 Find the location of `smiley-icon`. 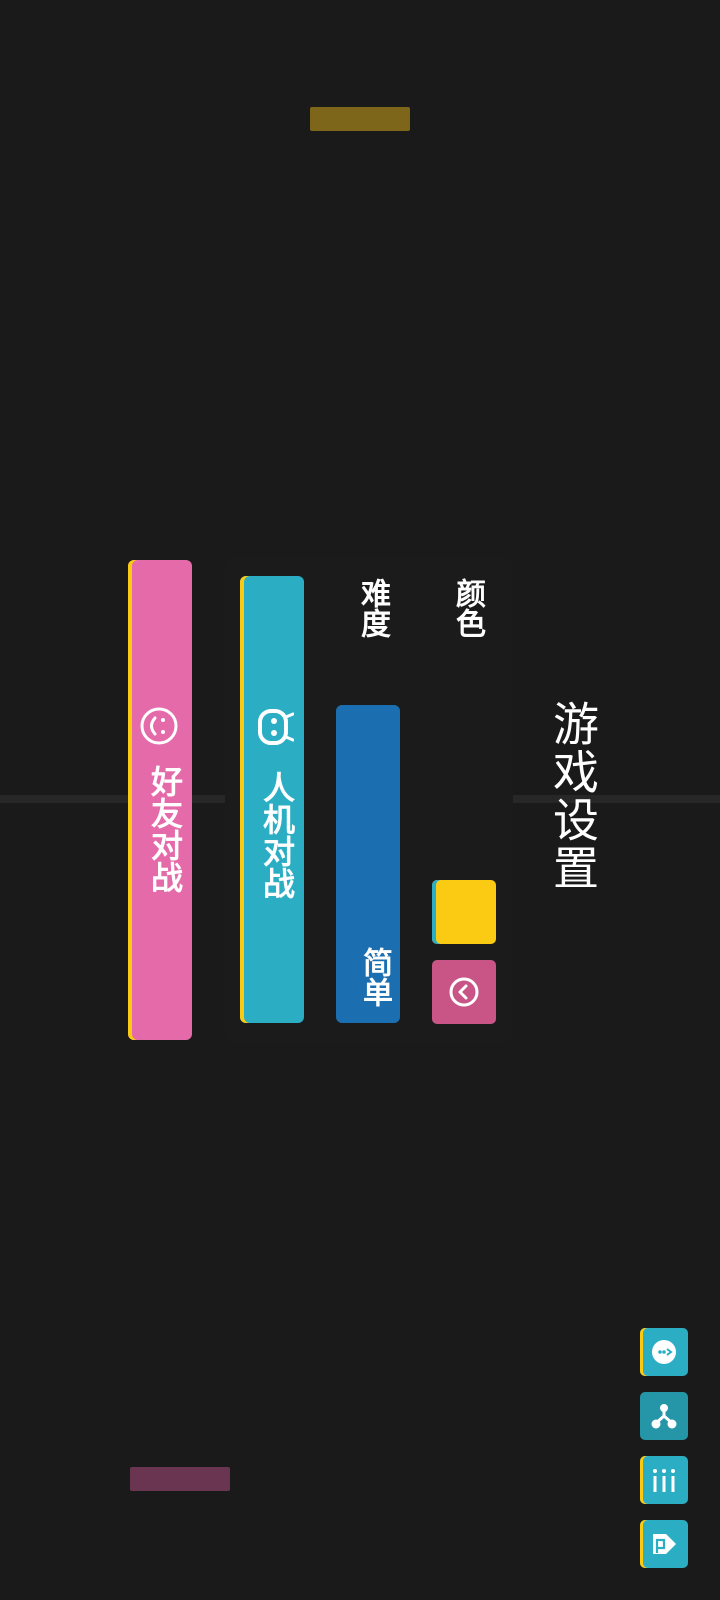

smiley-icon is located at coordinates (159, 726).